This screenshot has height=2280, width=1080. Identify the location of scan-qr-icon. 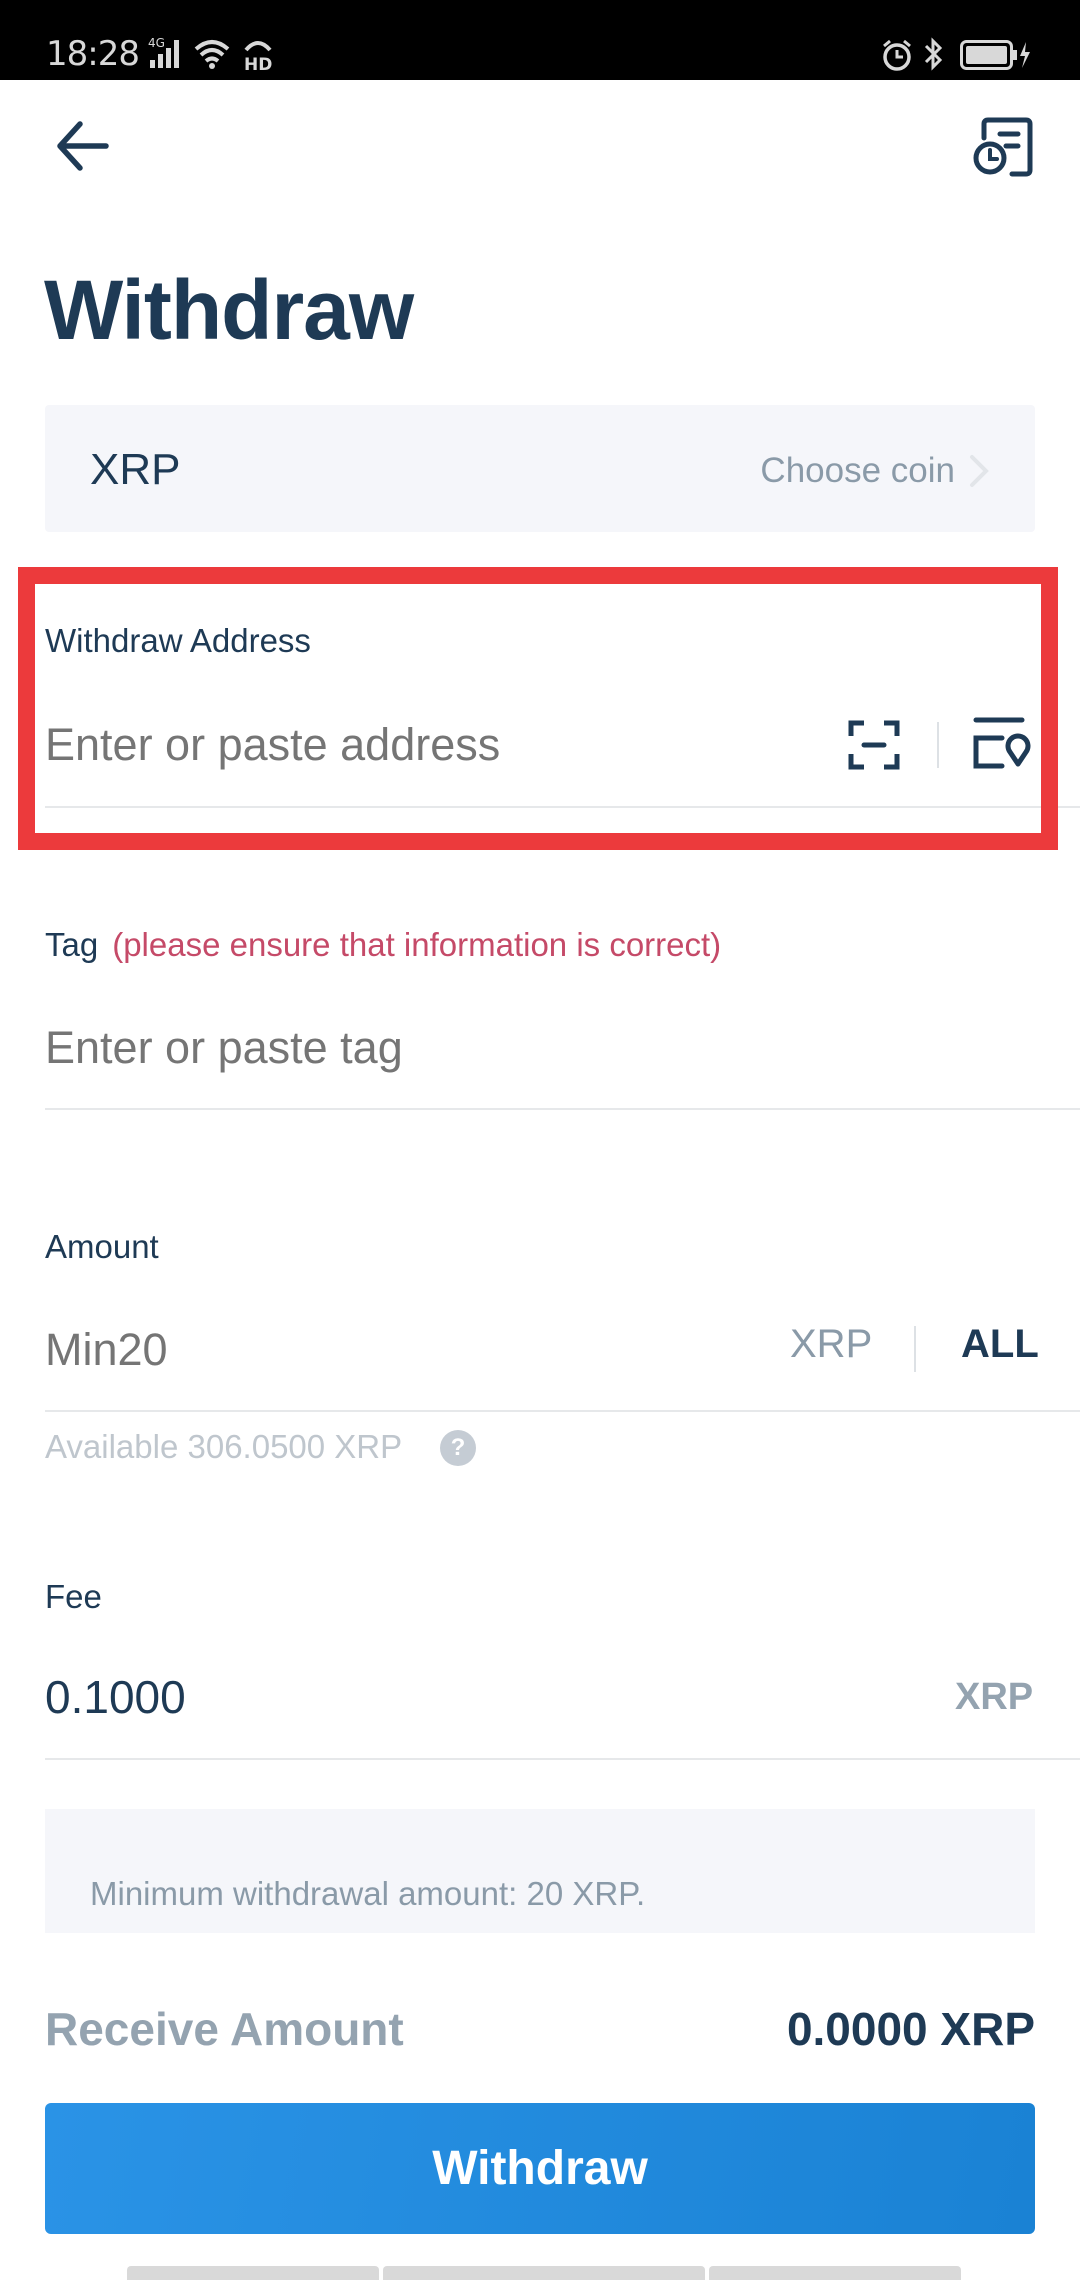
(874, 745).